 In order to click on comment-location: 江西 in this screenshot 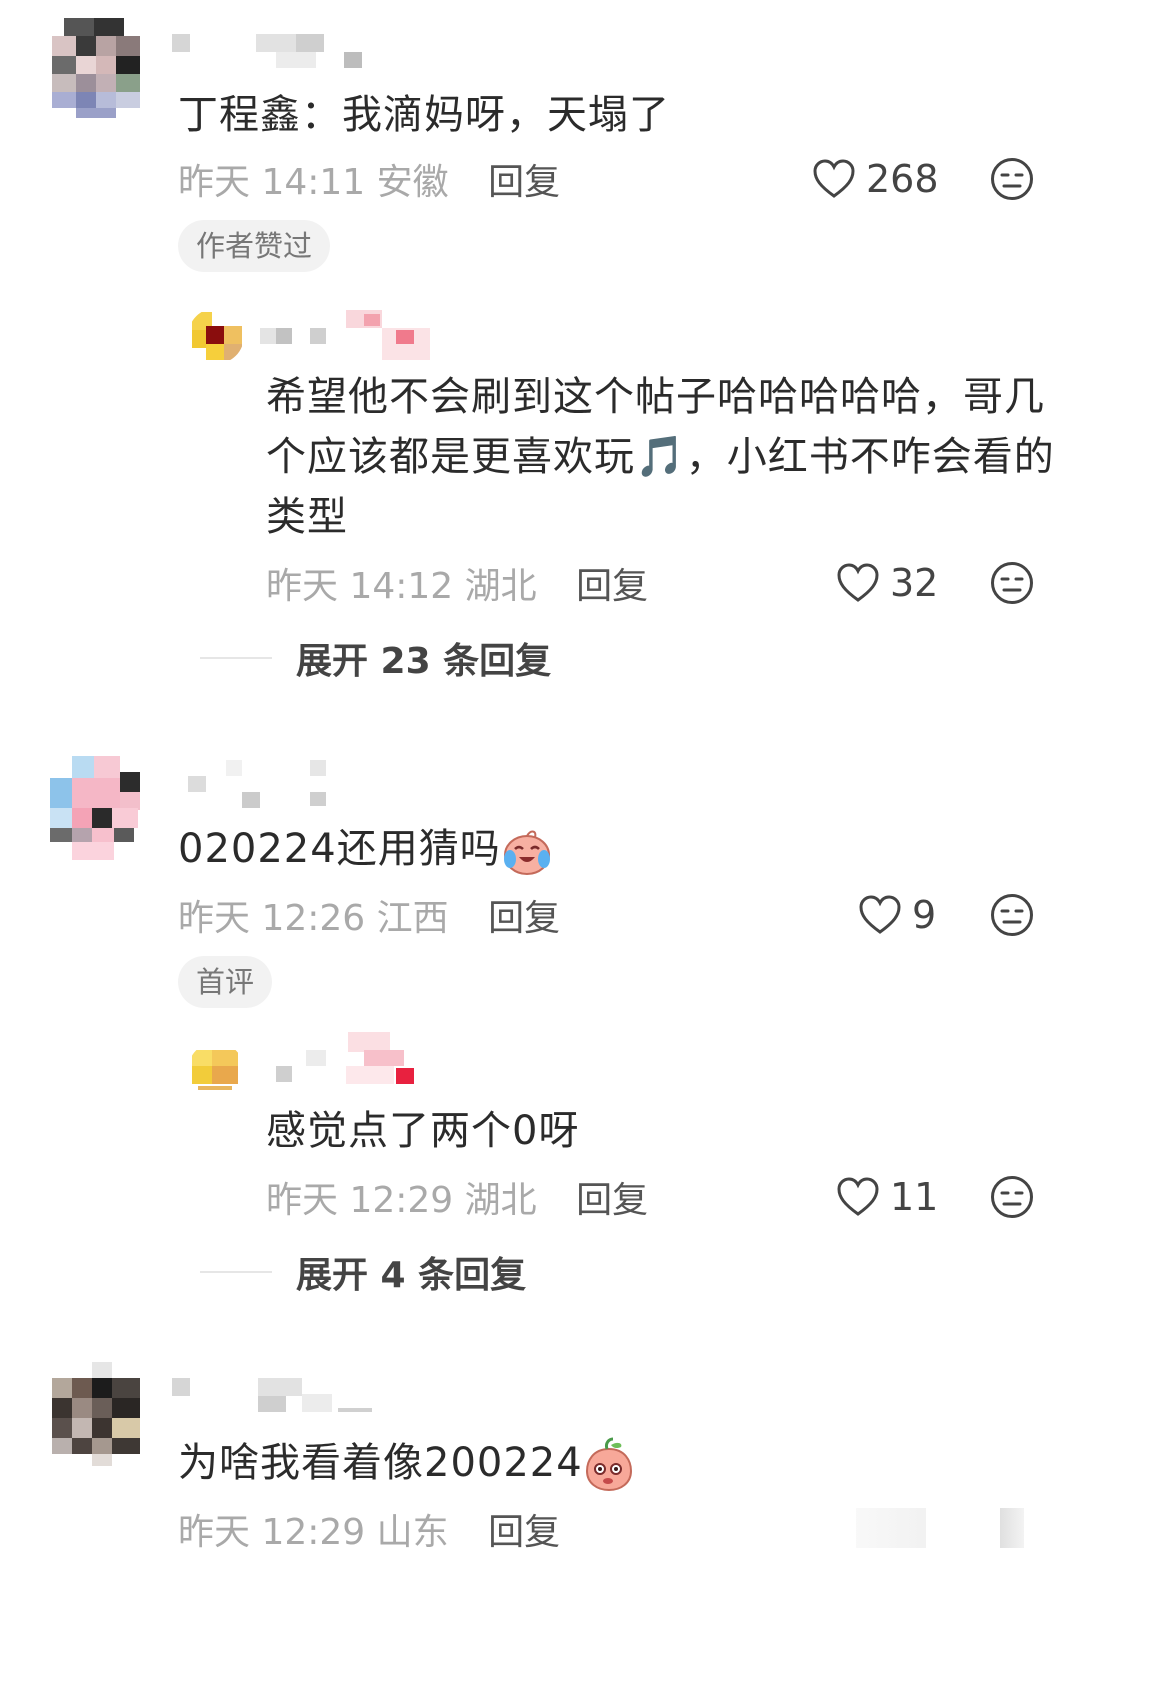, I will do `click(412, 918)`.